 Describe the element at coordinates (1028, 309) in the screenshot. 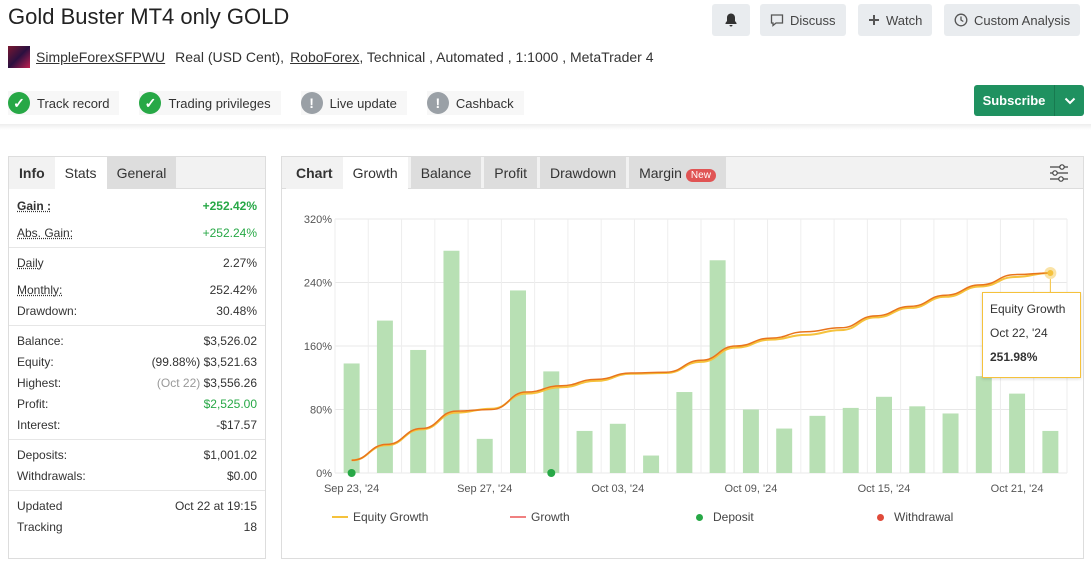

I see `tooltip-title: Equity Growth` at that location.